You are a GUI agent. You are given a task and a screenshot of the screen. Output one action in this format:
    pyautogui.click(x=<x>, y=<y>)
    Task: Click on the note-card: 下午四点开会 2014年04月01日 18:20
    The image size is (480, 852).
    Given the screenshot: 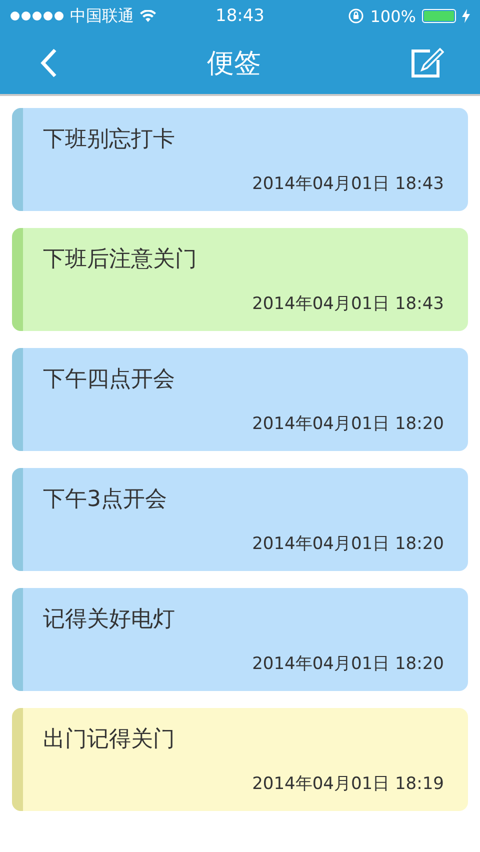 What is the action you would take?
    pyautogui.click(x=240, y=399)
    